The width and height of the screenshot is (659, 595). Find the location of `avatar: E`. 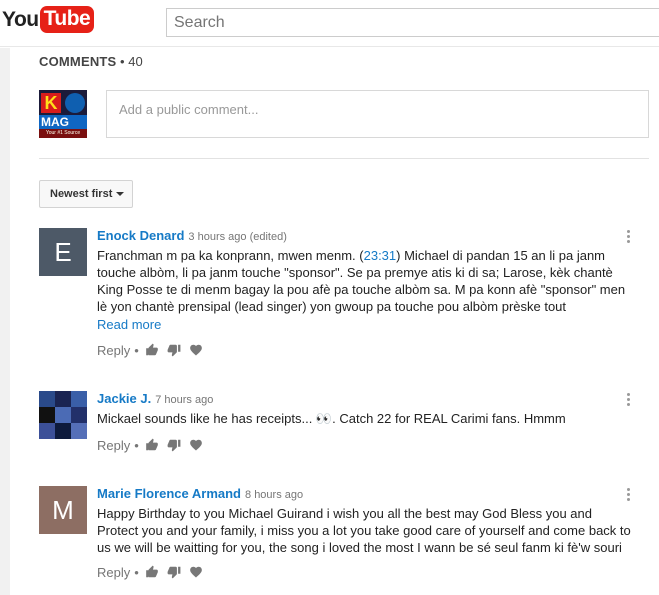

avatar: E is located at coordinates (63, 252).